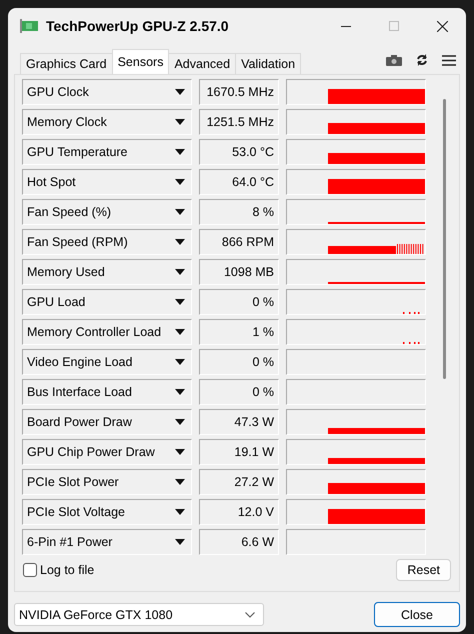  Describe the element at coordinates (107, 422) in the screenshot. I see `sensor-dropdown: Board Power Draw` at that location.